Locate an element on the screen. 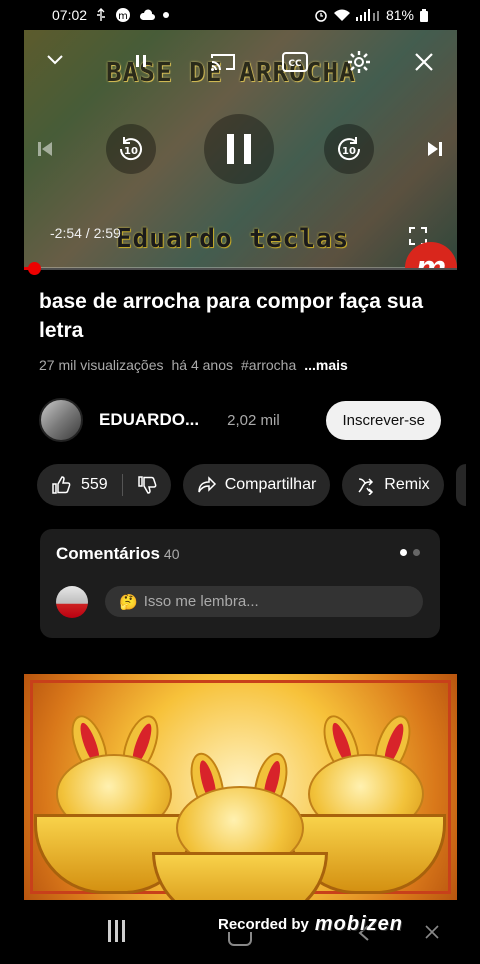 This screenshot has width=480, height=964. comments-title: Comentários is located at coordinates (108, 553).